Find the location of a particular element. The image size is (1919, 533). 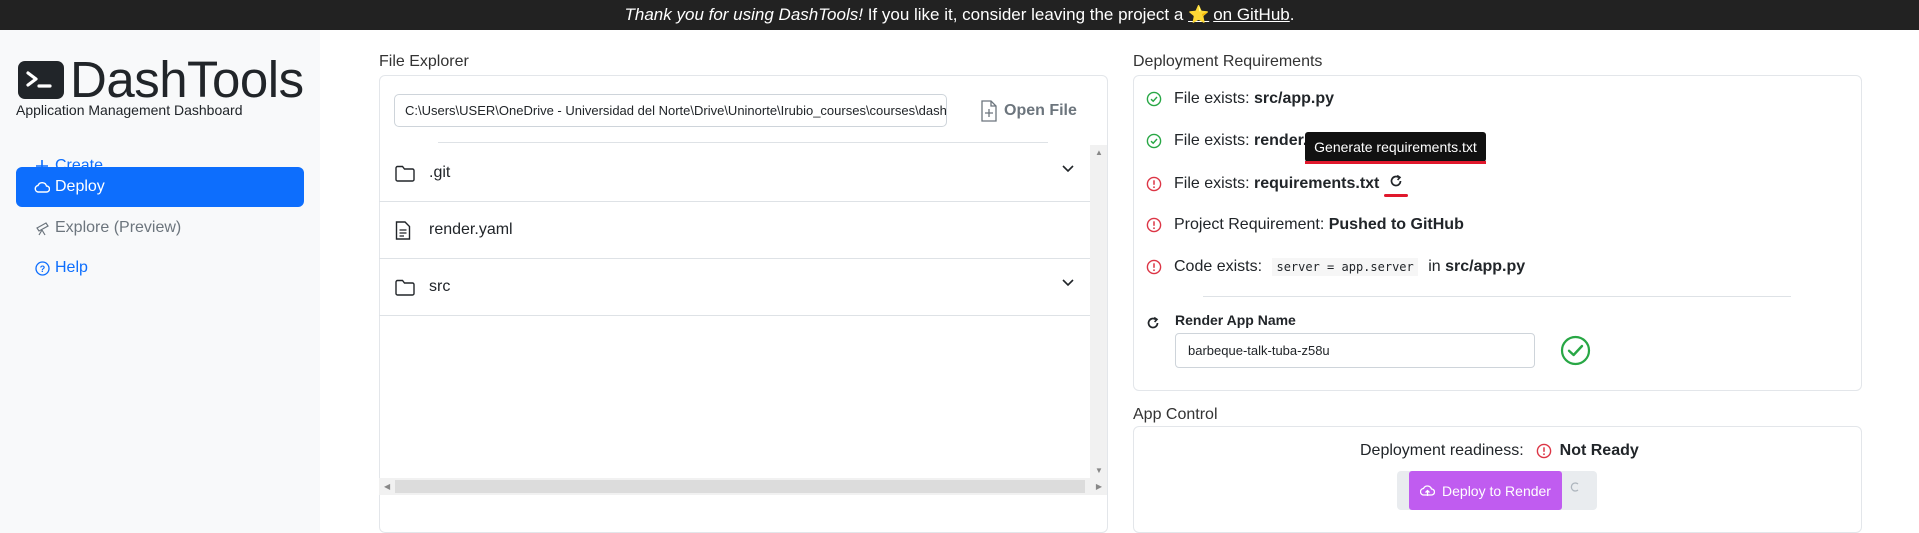

github-link: ⭐ on GitHub is located at coordinates (1239, 15).